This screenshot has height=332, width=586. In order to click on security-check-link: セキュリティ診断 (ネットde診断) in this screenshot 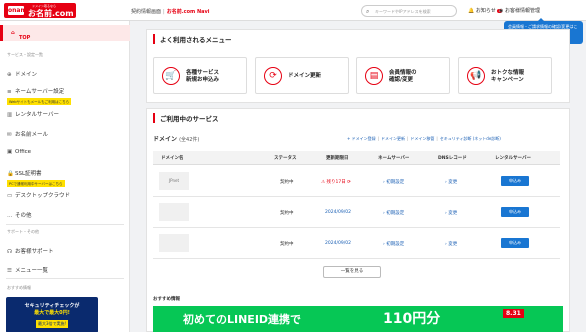, I will do `click(470, 138)`.